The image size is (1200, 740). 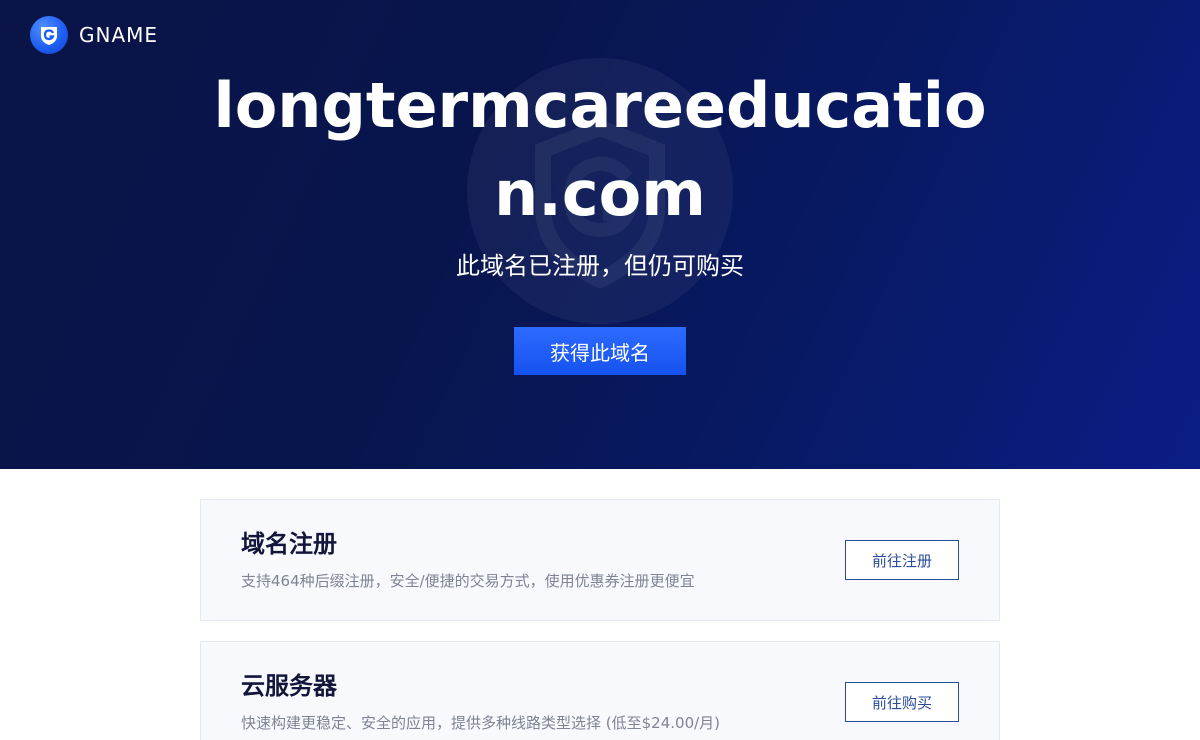 What do you see at coordinates (600, 266) in the screenshot?
I see `hero-subtitle: 此域名已注册，但仍可购买` at bounding box center [600, 266].